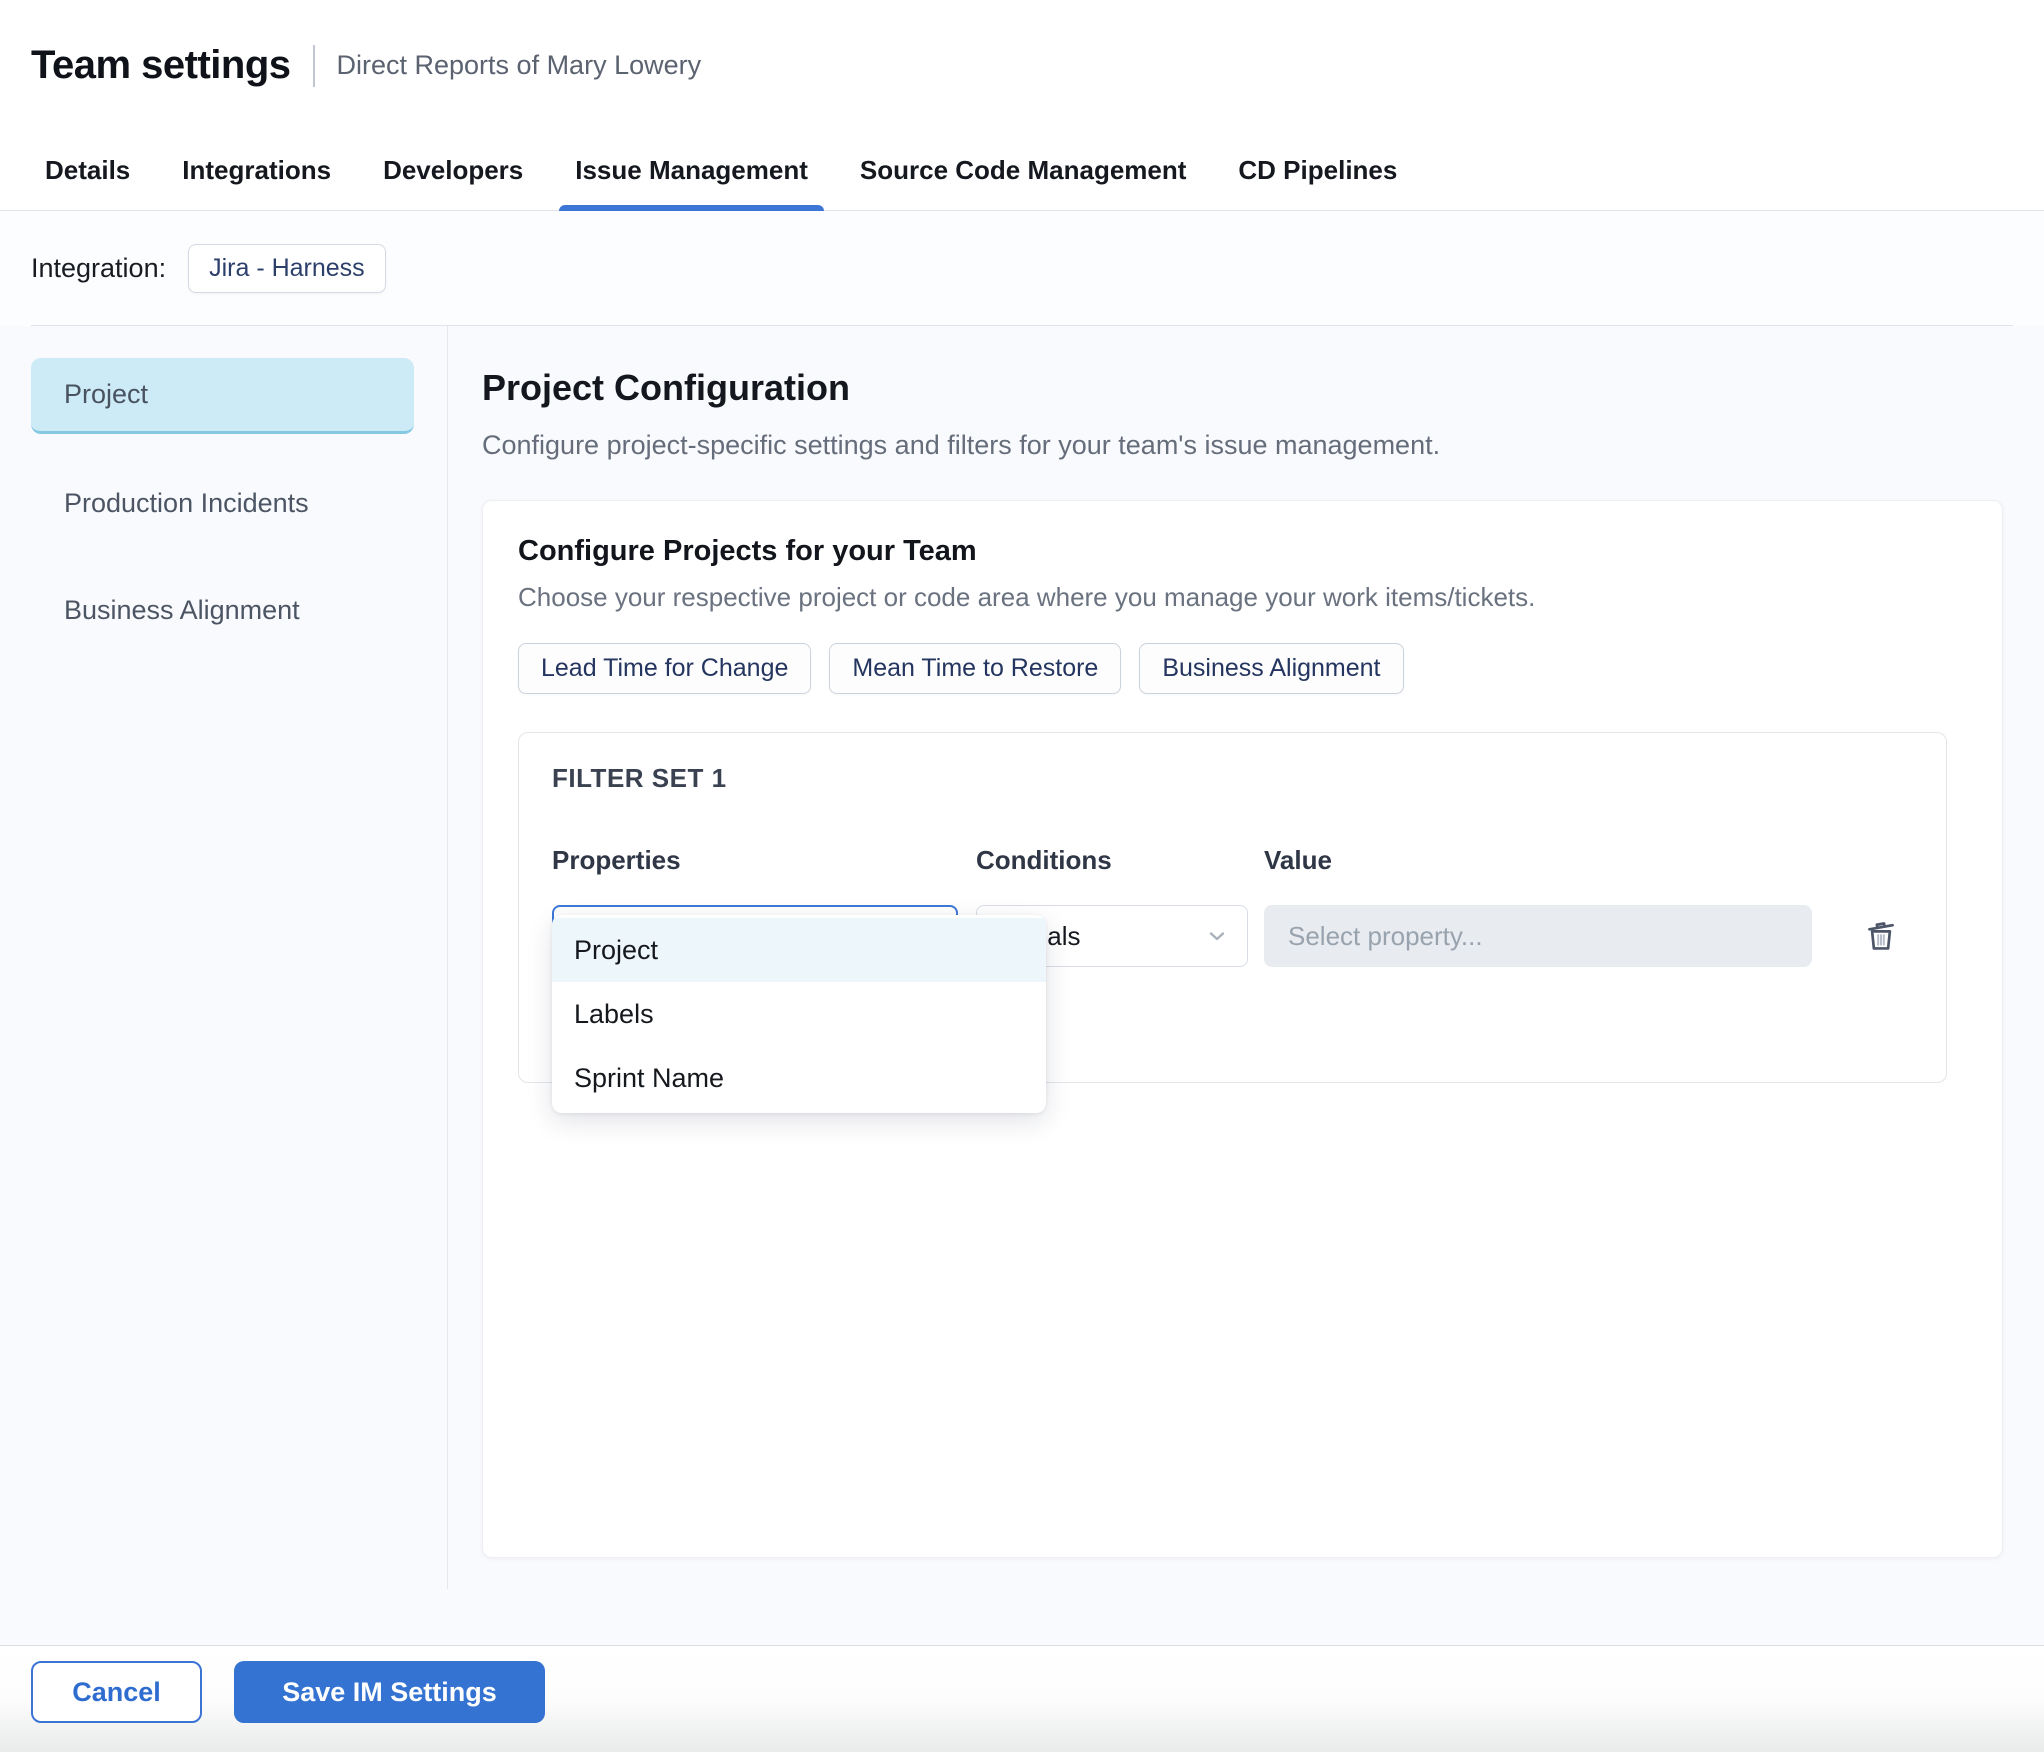 This screenshot has height=1752, width=2044. Describe the element at coordinates (1538, 936) in the screenshot. I see `value-input` at that location.